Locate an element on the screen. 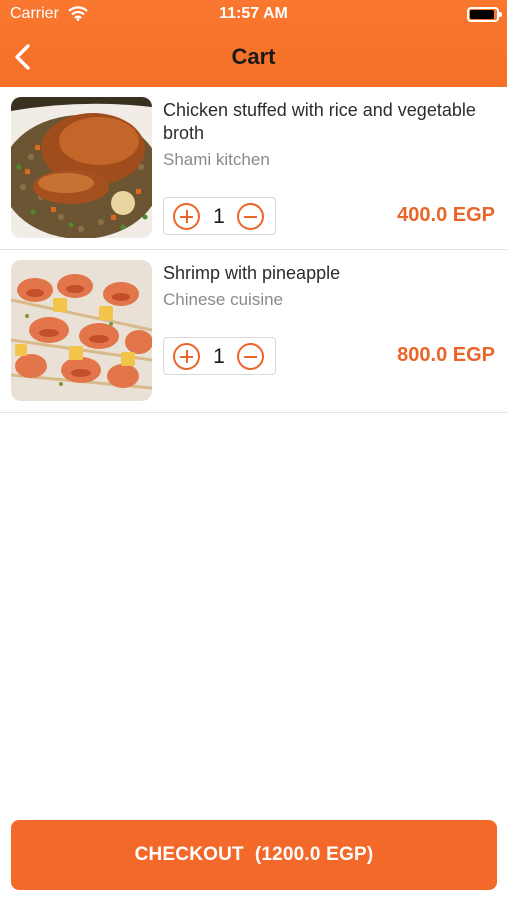  food-image-chicken is located at coordinates (81, 167).